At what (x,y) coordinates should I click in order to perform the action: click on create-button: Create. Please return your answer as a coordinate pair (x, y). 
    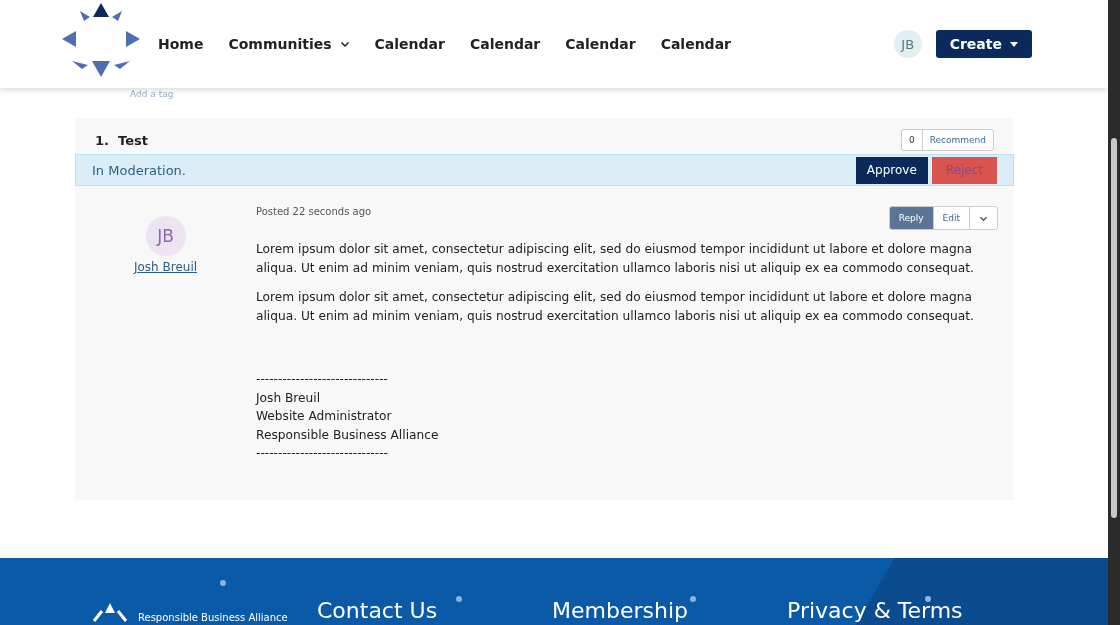
    Looking at the image, I should click on (983, 44).